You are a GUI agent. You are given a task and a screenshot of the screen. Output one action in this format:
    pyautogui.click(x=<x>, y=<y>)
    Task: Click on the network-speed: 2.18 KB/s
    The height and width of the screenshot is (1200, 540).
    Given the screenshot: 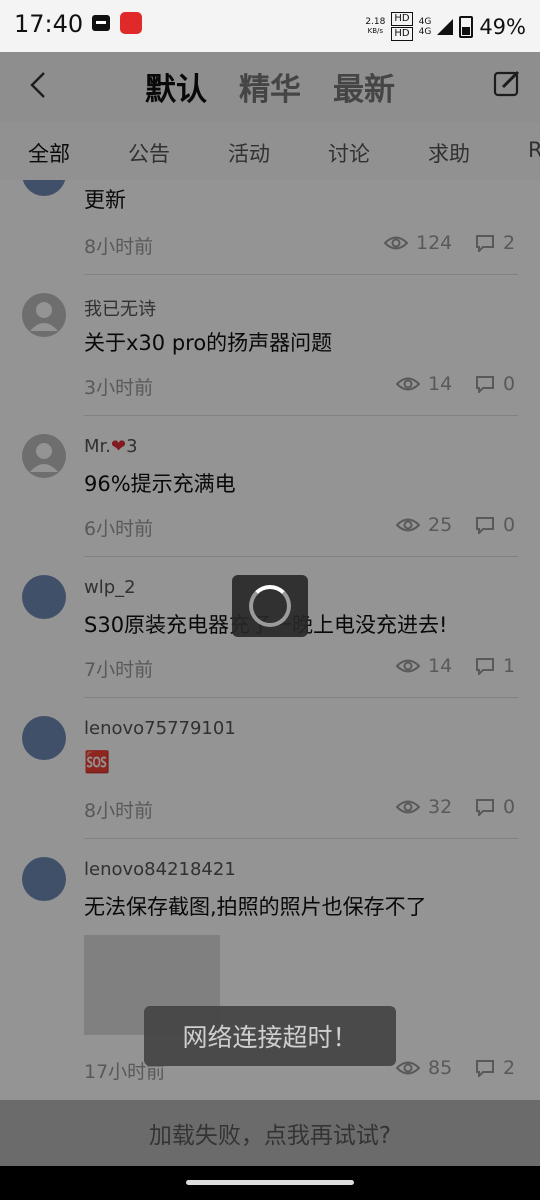 What is the action you would take?
    pyautogui.click(x=375, y=25)
    